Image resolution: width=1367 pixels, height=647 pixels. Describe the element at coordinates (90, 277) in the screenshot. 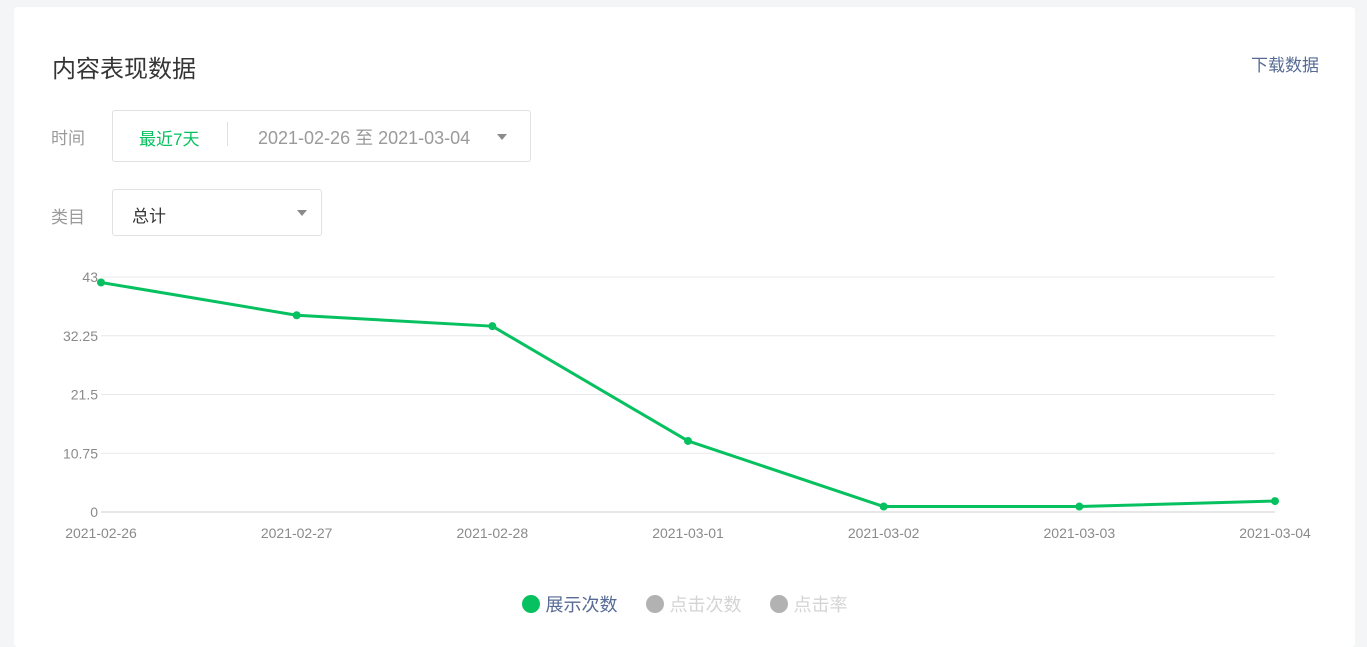

I see `y-tick-label: 43` at that location.